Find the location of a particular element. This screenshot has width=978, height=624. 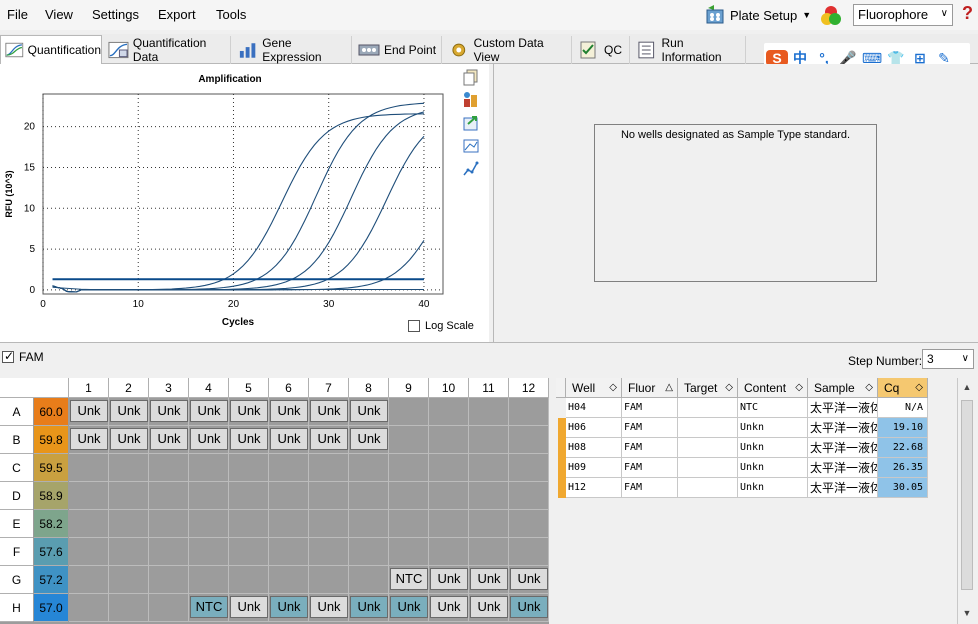

plate-well: NTC is located at coordinates (409, 580).